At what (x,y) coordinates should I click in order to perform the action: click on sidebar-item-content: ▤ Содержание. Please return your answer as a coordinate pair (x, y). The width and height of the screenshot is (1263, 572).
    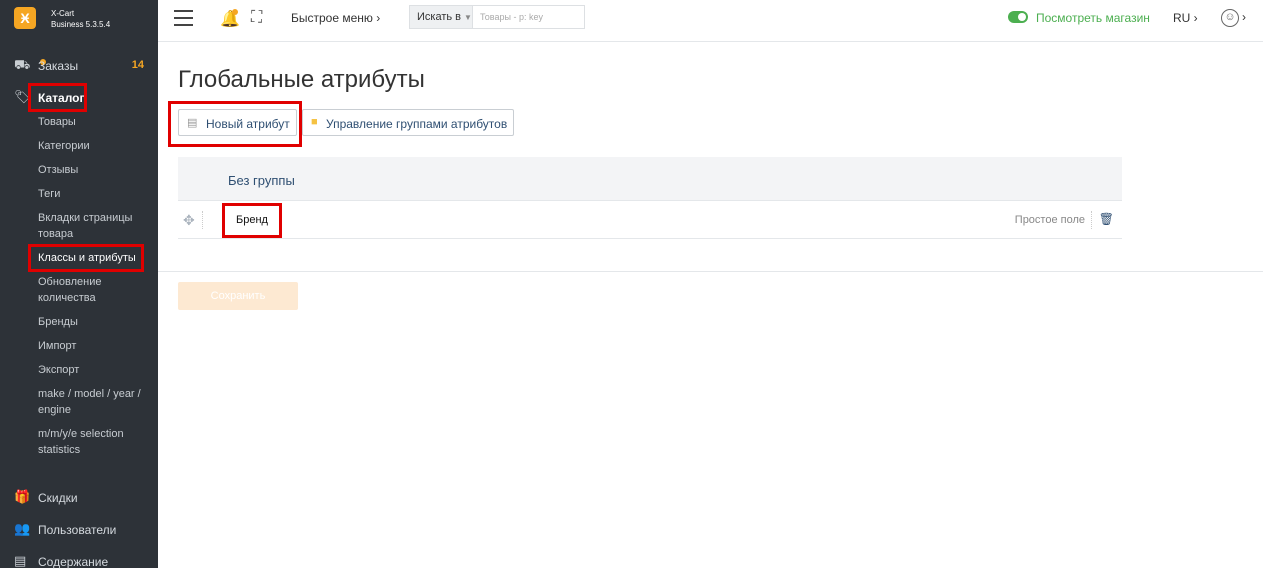
    Looking at the image, I should click on (79, 562).